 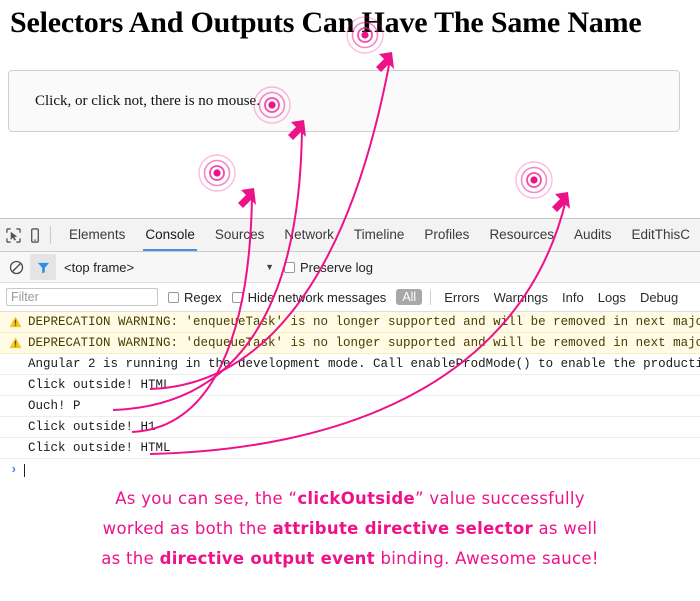 What do you see at coordinates (534, 180) in the screenshot?
I see `click-marker-right` at bounding box center [534, 180].